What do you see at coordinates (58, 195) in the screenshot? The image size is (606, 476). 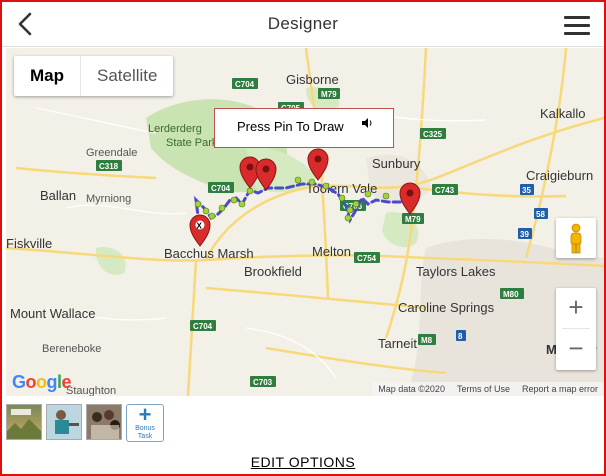 I see `svg-text: Ballan` at bounding box center [58, 195].